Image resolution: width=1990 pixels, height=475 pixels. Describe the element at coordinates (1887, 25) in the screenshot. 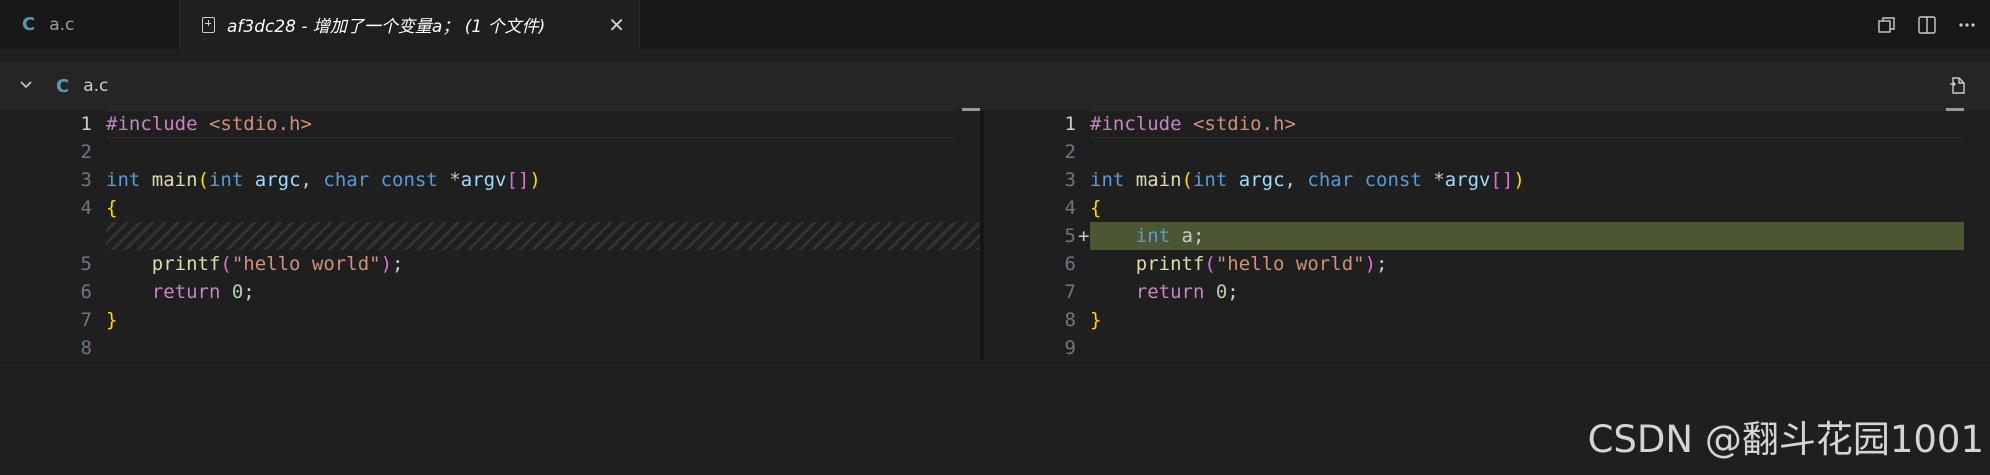

I see `open-changes-icon` at that location.